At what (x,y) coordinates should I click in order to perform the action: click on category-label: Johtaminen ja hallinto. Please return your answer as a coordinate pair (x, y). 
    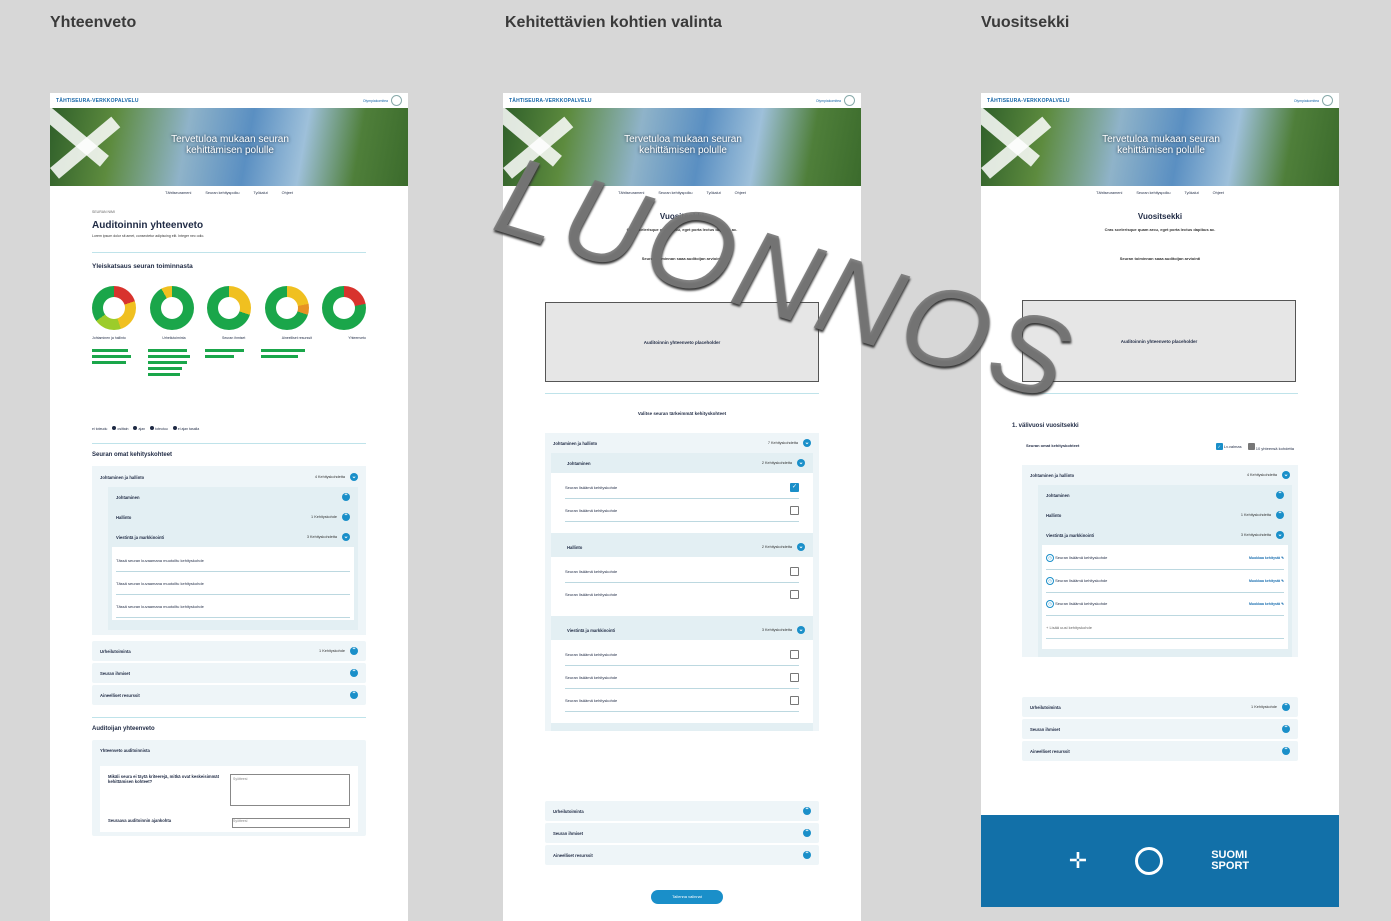
    Looking at the image, I should click on (109, 338).